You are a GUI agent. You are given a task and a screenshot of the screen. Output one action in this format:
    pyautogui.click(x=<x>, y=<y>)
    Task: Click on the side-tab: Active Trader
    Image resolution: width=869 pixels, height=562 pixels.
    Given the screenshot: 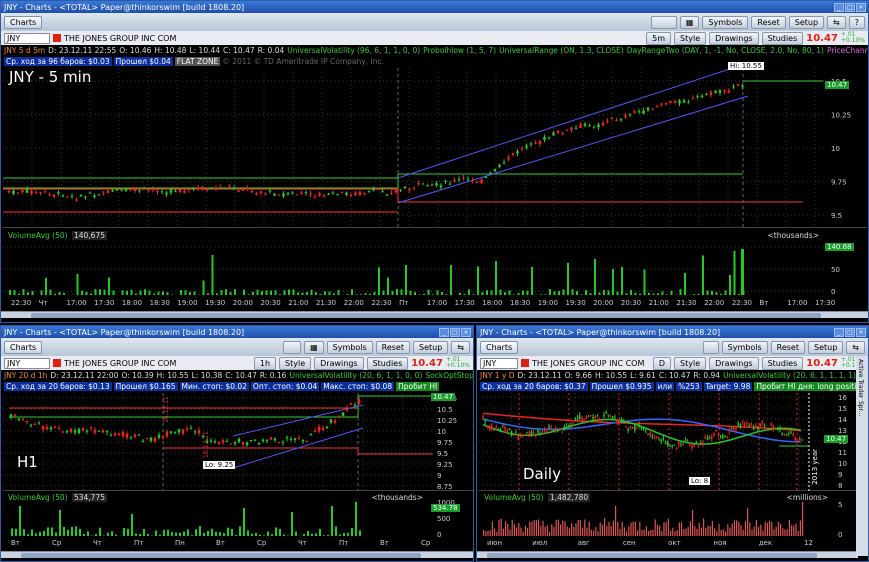 What is the action you would take?
    pyautogui.click(x=860, y=378)
    